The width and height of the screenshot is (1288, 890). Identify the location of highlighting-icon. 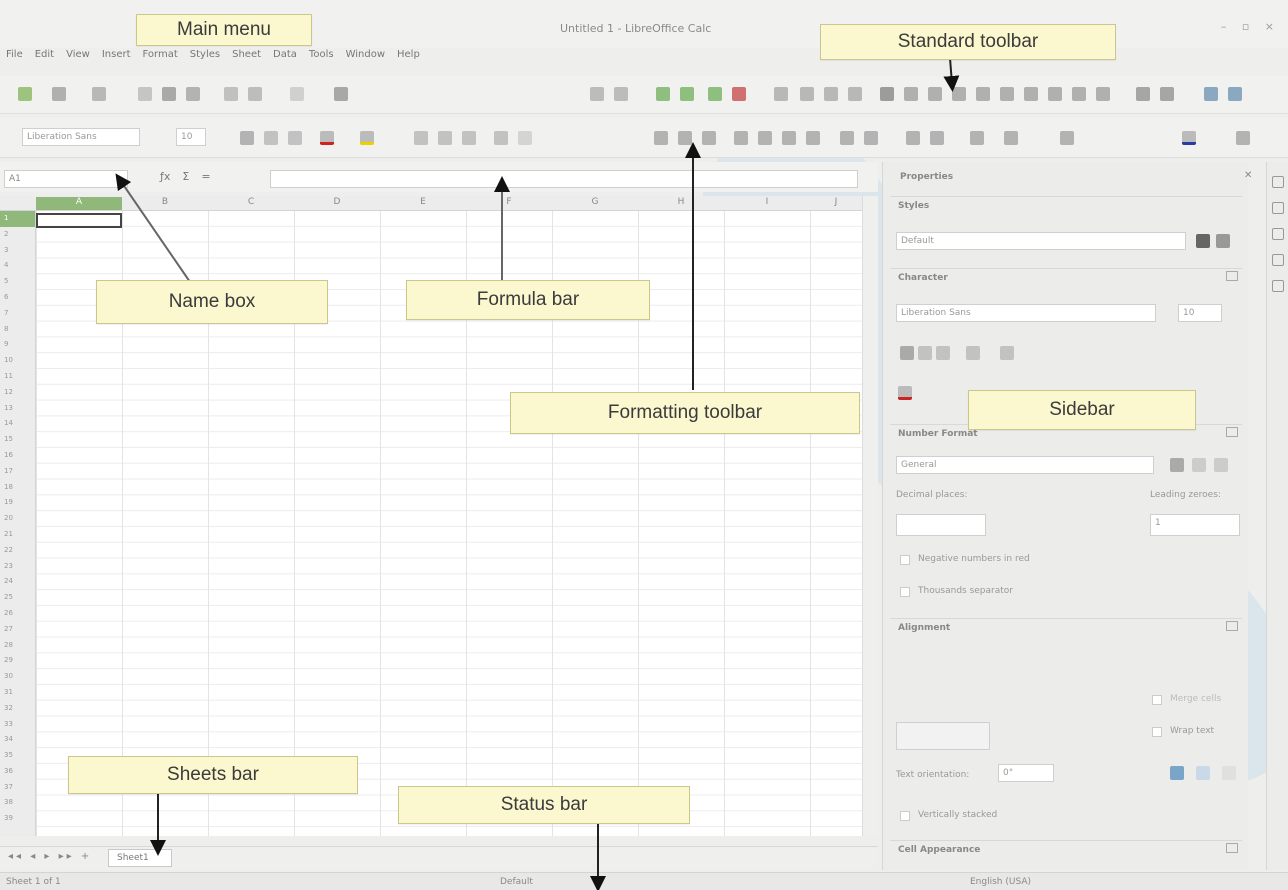
(367, 138).